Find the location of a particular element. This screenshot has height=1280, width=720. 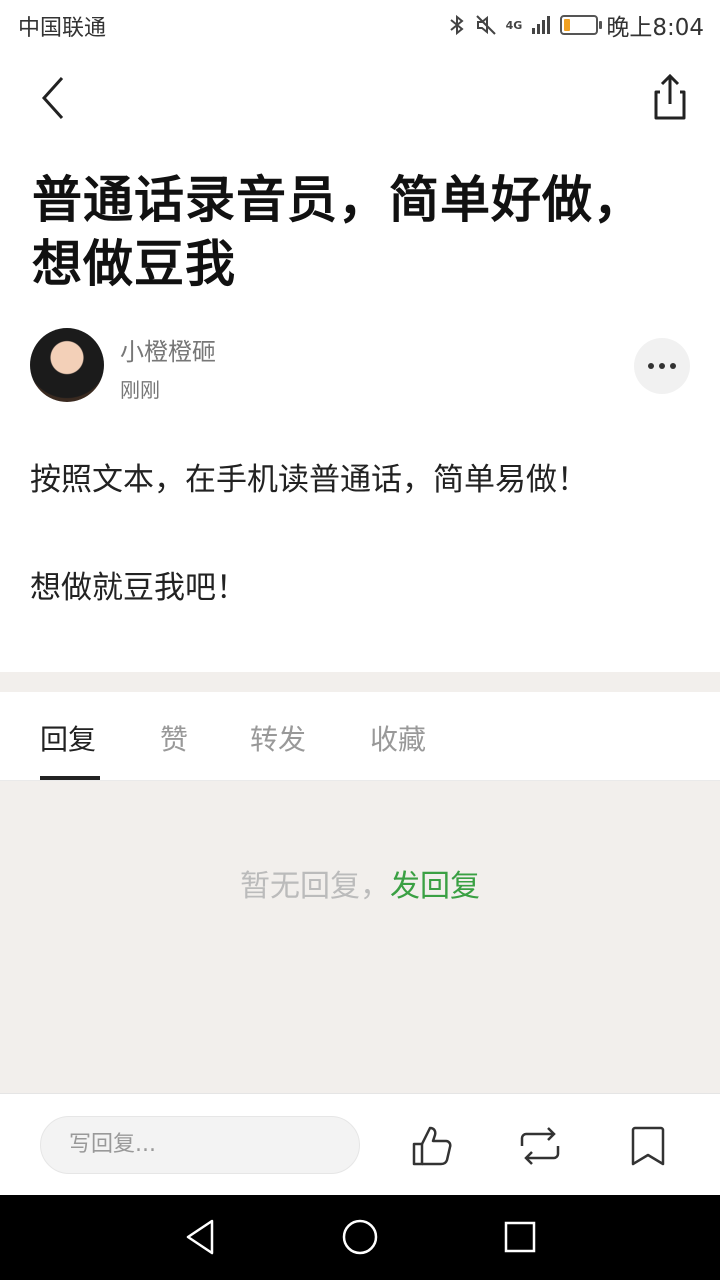

share-button is located at coordinates (670, 96).